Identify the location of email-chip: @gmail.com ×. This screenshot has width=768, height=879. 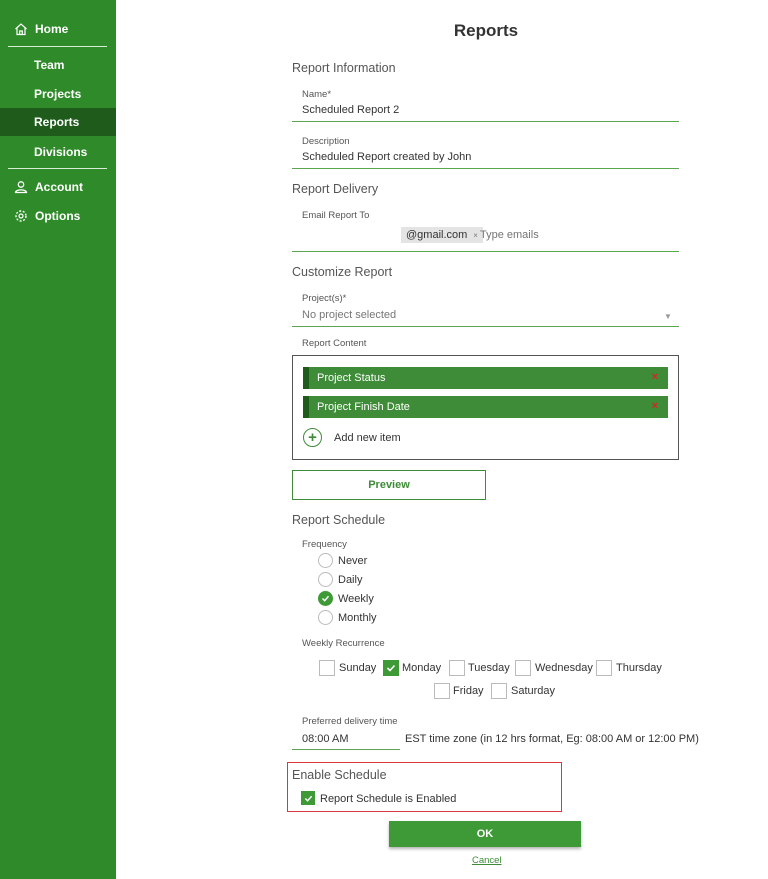
(442, 235).